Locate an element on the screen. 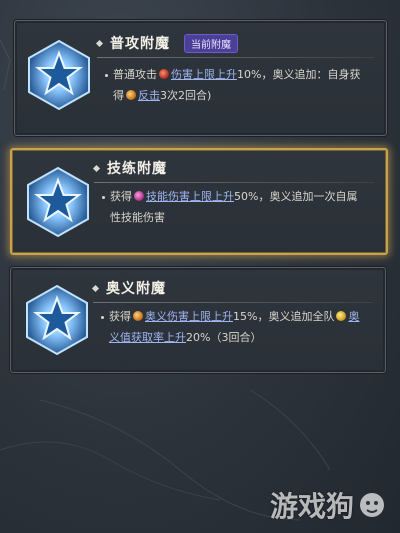 This screenshot has width=400, height=533. card-title: 奥义附魔 is located at coordinates (136, 289).